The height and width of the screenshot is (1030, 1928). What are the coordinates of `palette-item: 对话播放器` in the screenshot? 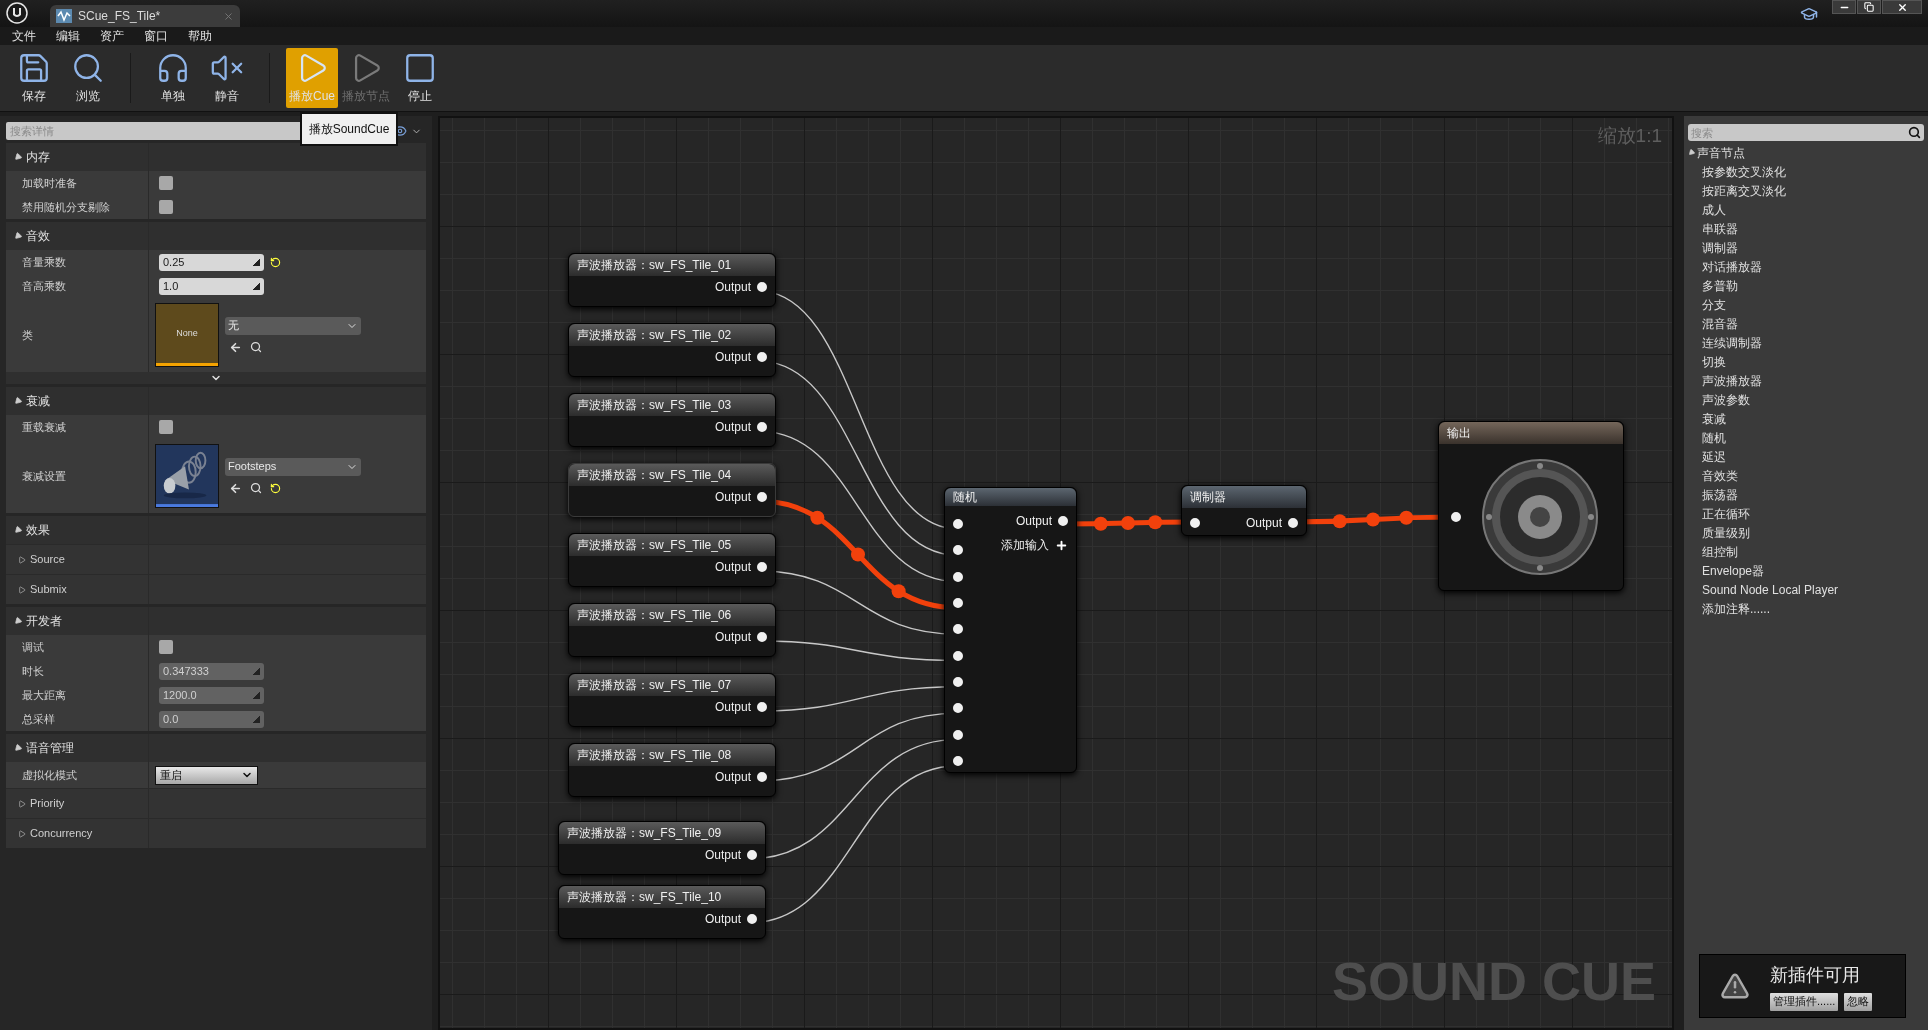 It's located at (1732, 266).